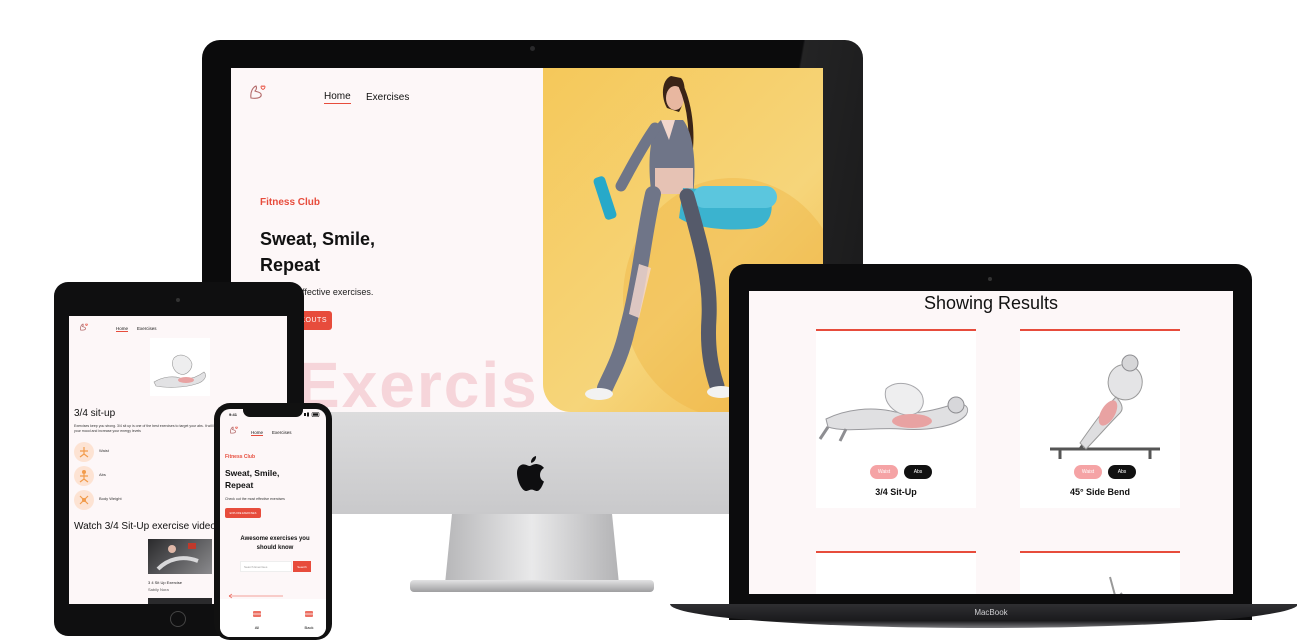 This screenshot has height=640, width=1297. What do you see at coordinates (233, 414) in the screenshot?
I see `status-time: 9:41` at bounding box center [233, 414].